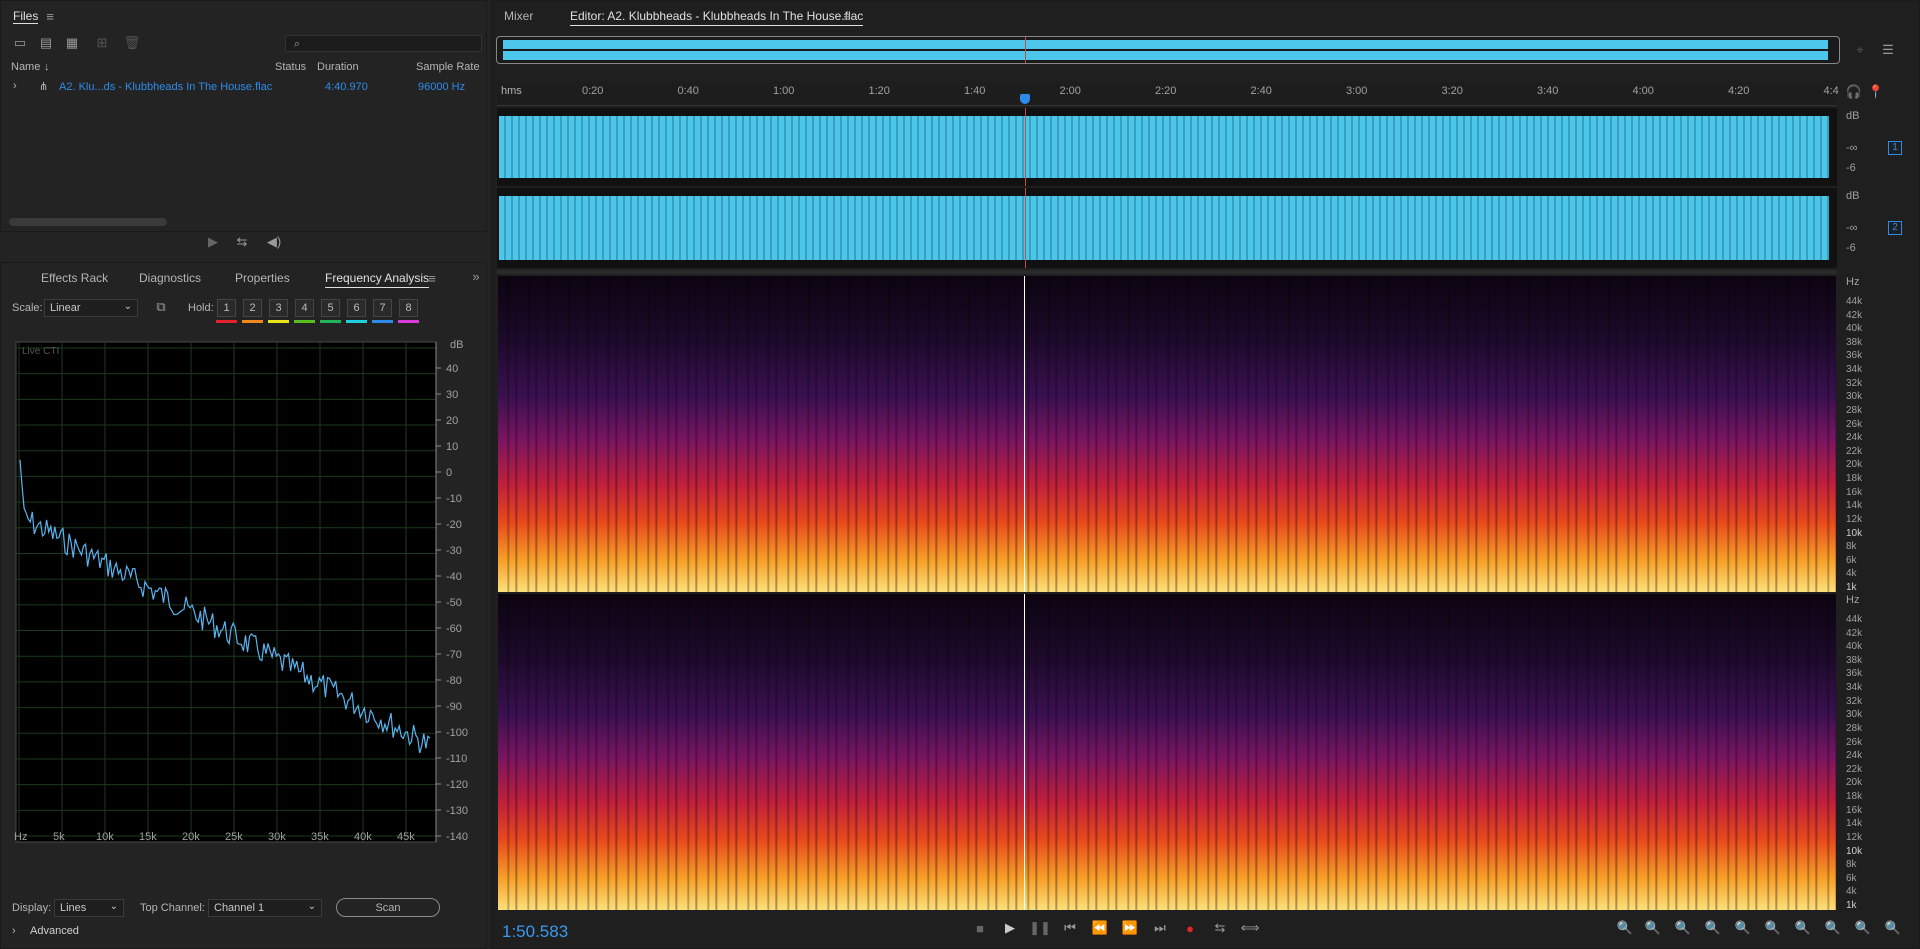  Describe the element at coordinates (330, 308) in the screenshot. I see `hold-button-5: 5` at that location.